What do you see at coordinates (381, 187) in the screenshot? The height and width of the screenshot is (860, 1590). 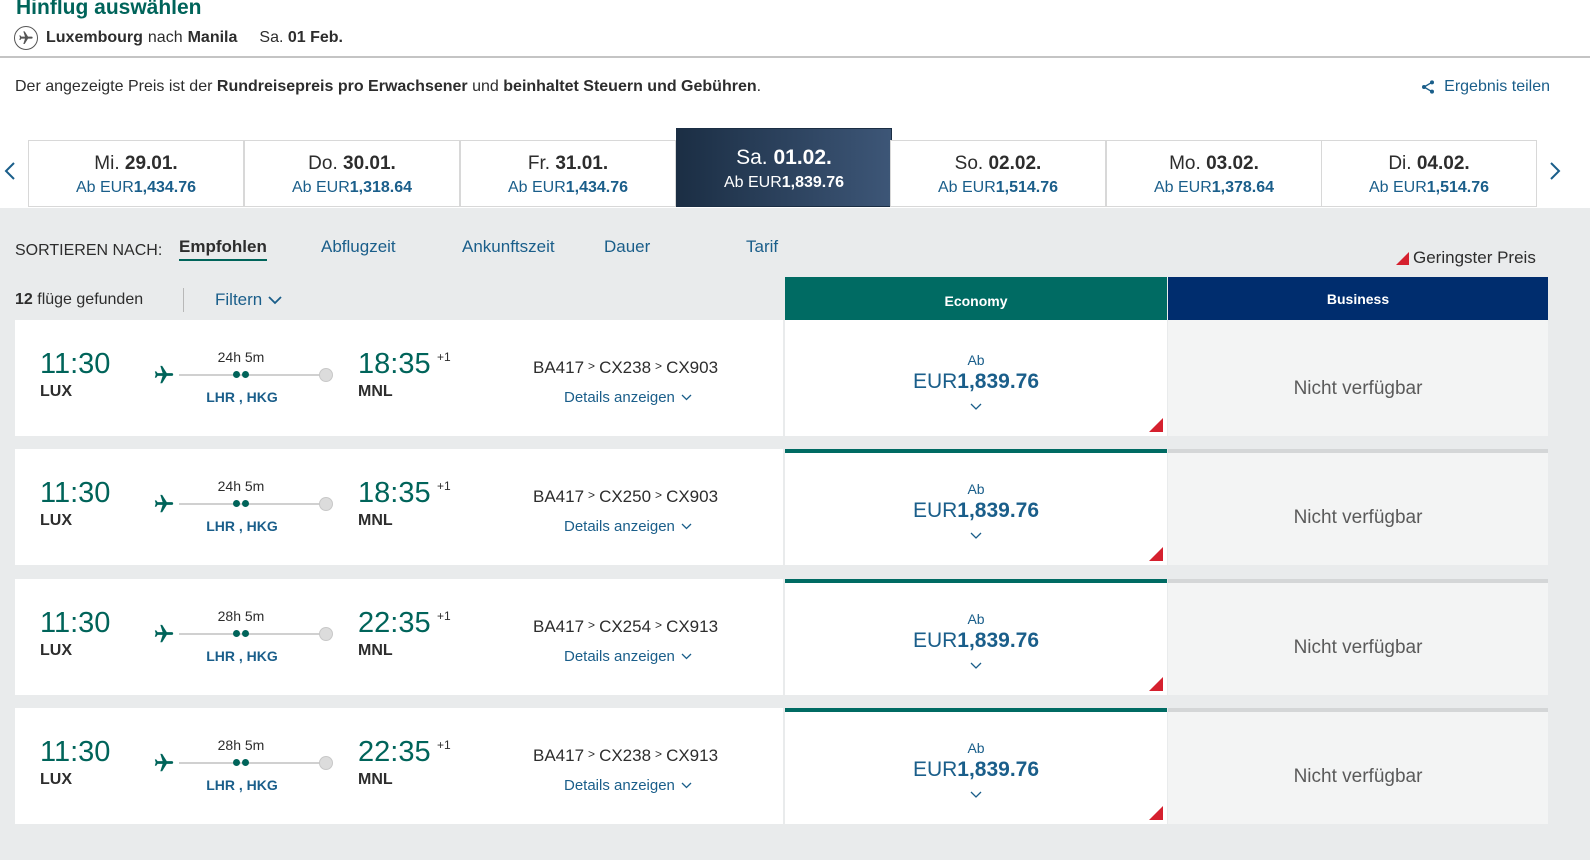 I see `date-tab-price-value: 1,318.64` at bounding box center [381, 187].